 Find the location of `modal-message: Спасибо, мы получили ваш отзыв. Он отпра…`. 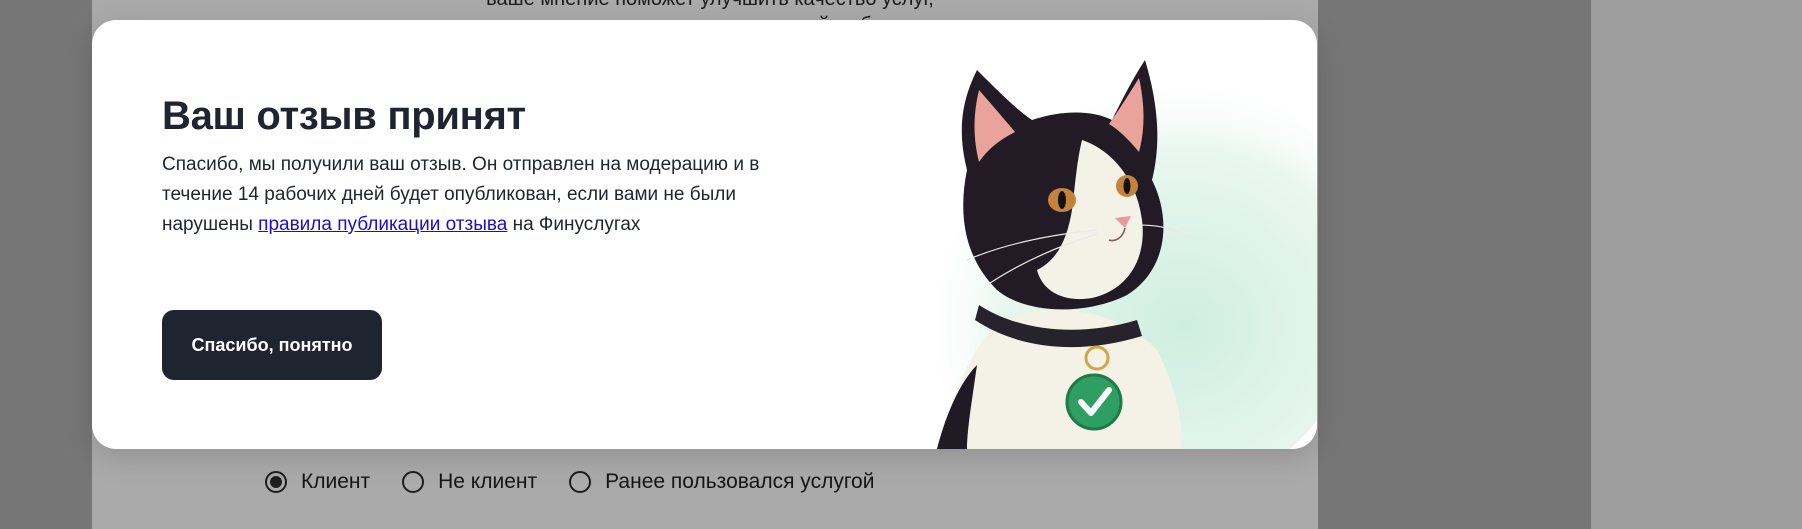

modal-message: Спасибо, мы получили ваш отзыв. Он отпра… is located at coordinates (462, 195).